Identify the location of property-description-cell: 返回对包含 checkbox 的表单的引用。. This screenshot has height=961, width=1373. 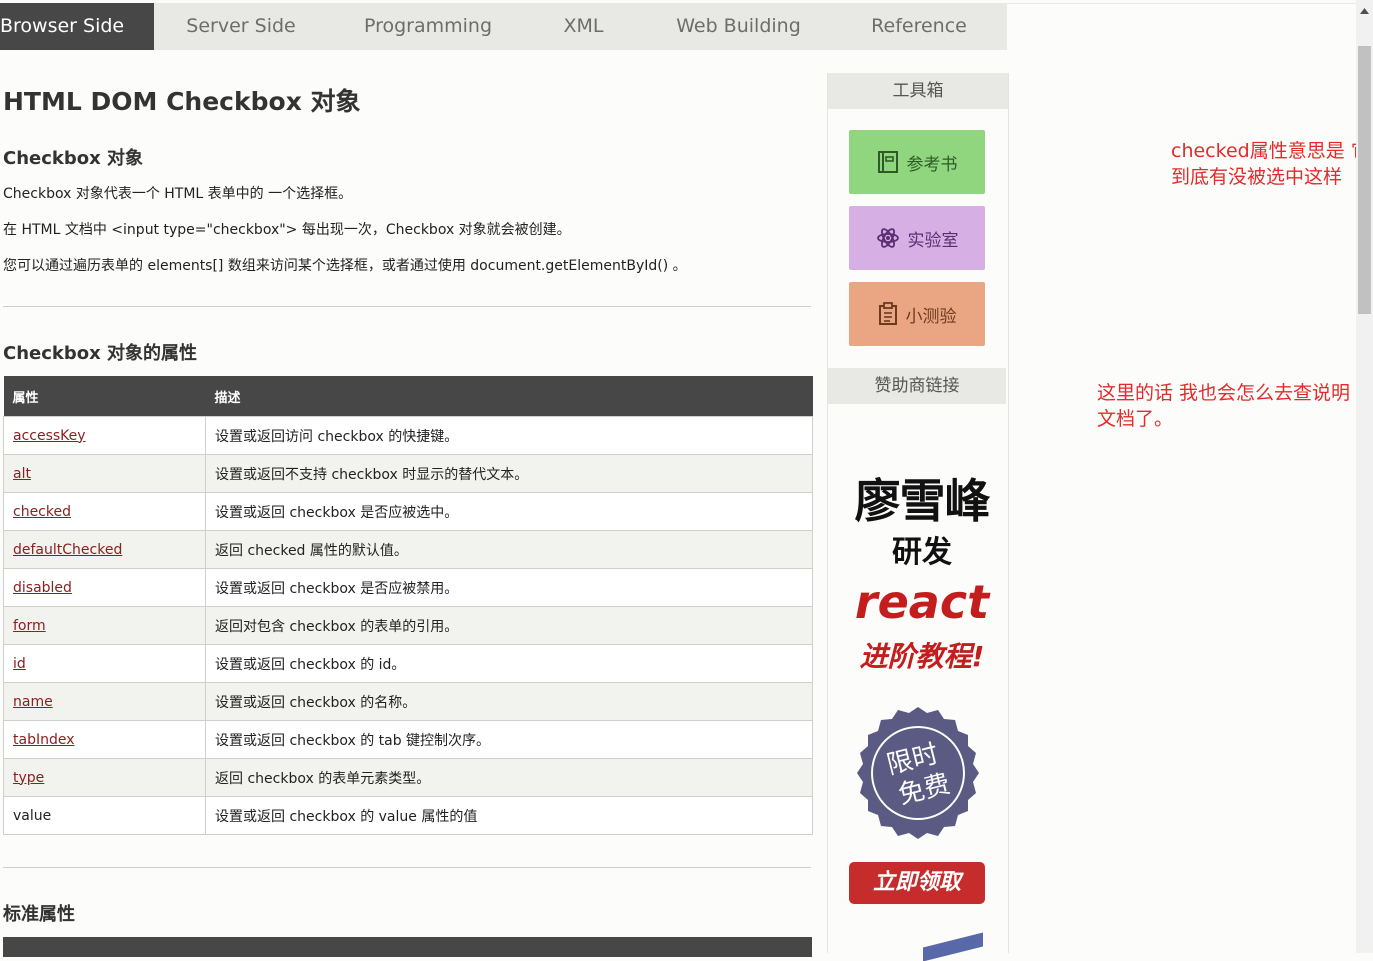
(509, 625).